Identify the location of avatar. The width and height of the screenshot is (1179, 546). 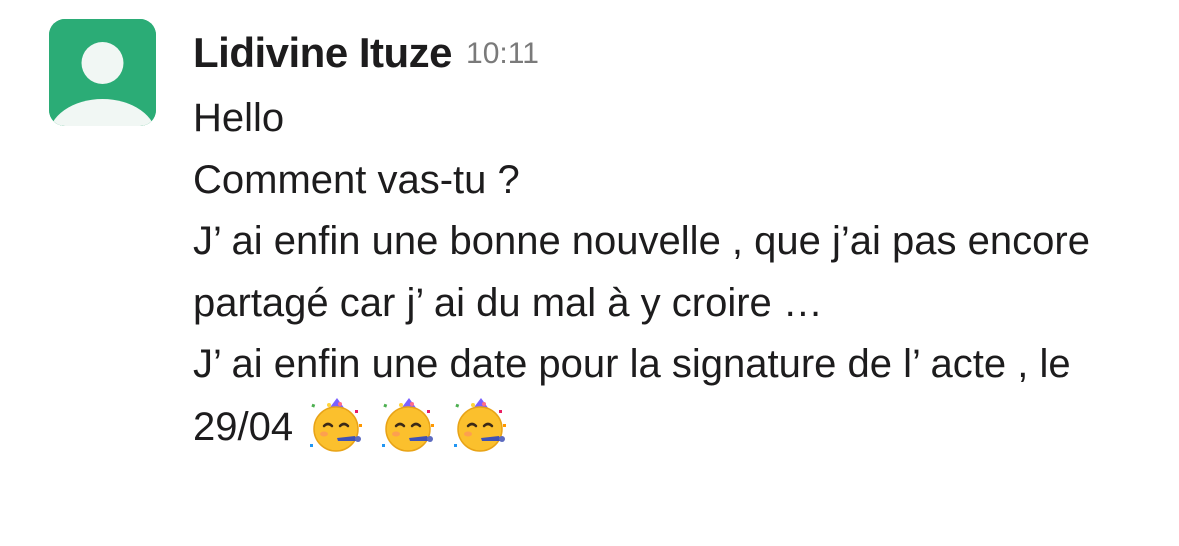
(102, 72).